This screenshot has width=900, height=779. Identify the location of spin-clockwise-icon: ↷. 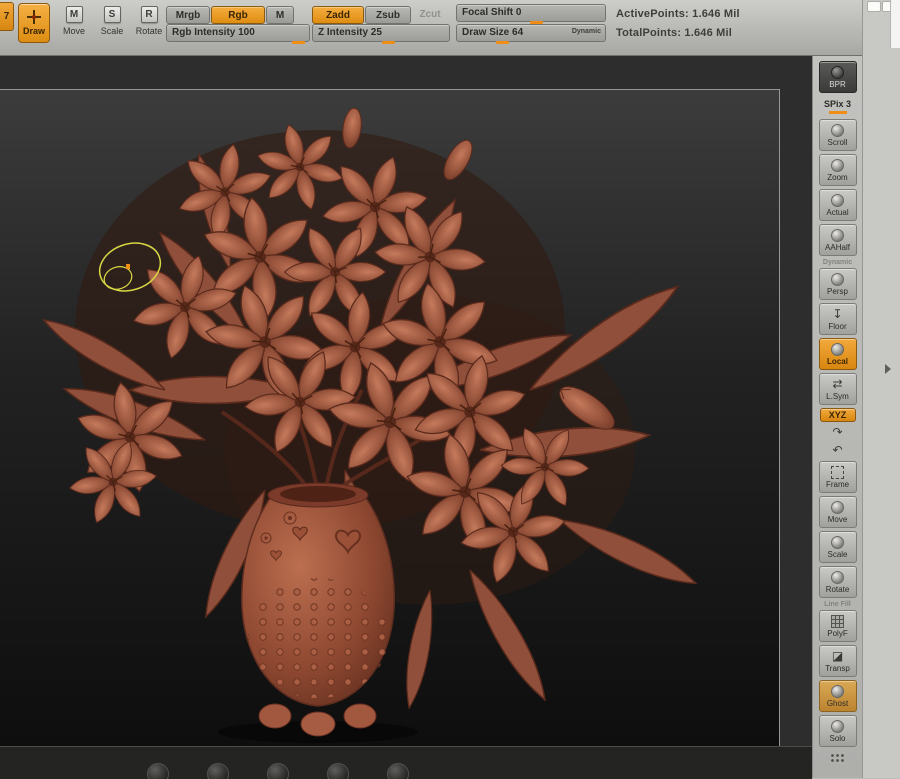
(837, 432).